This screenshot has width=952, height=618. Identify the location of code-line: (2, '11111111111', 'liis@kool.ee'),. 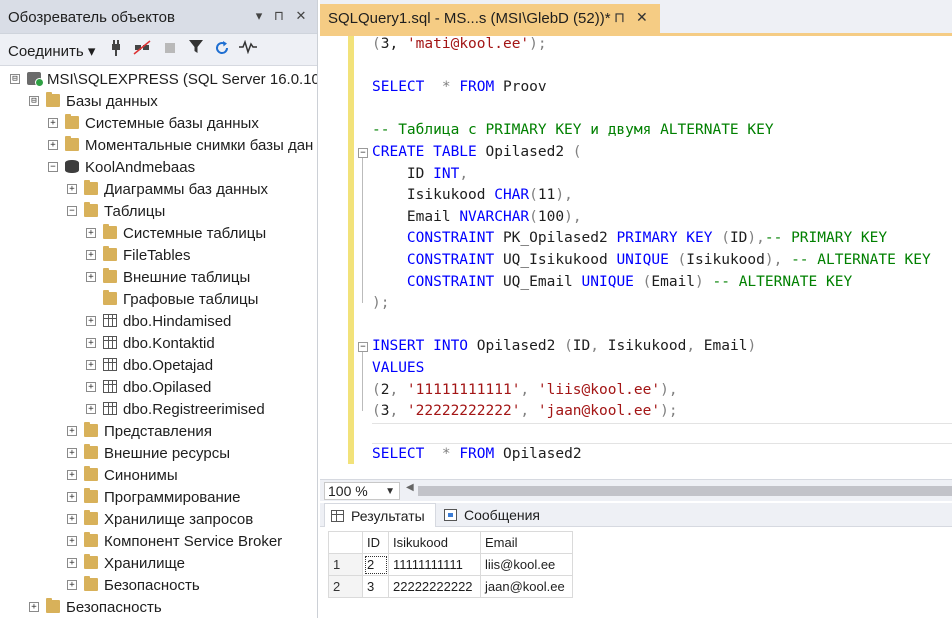
(525, 391).